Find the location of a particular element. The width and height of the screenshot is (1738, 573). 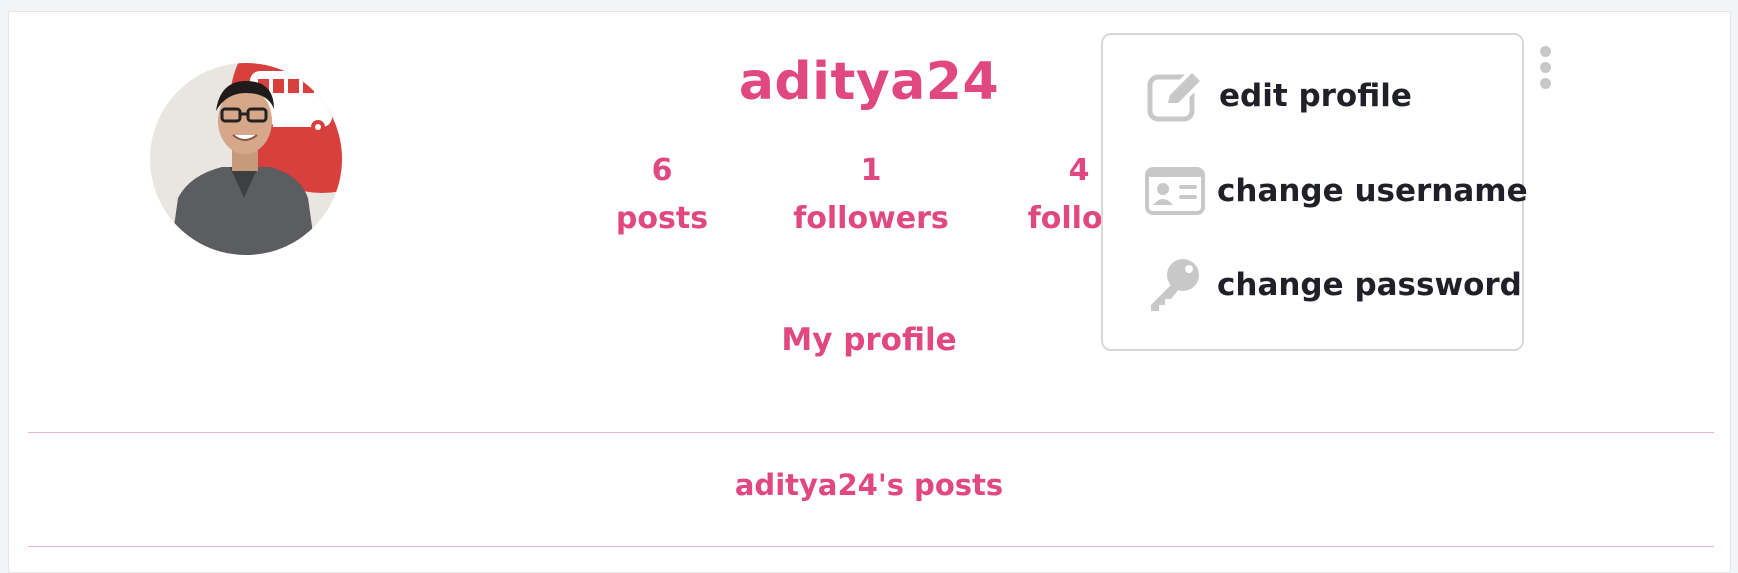

id-card-icon is located at coordinates (1175, 191).